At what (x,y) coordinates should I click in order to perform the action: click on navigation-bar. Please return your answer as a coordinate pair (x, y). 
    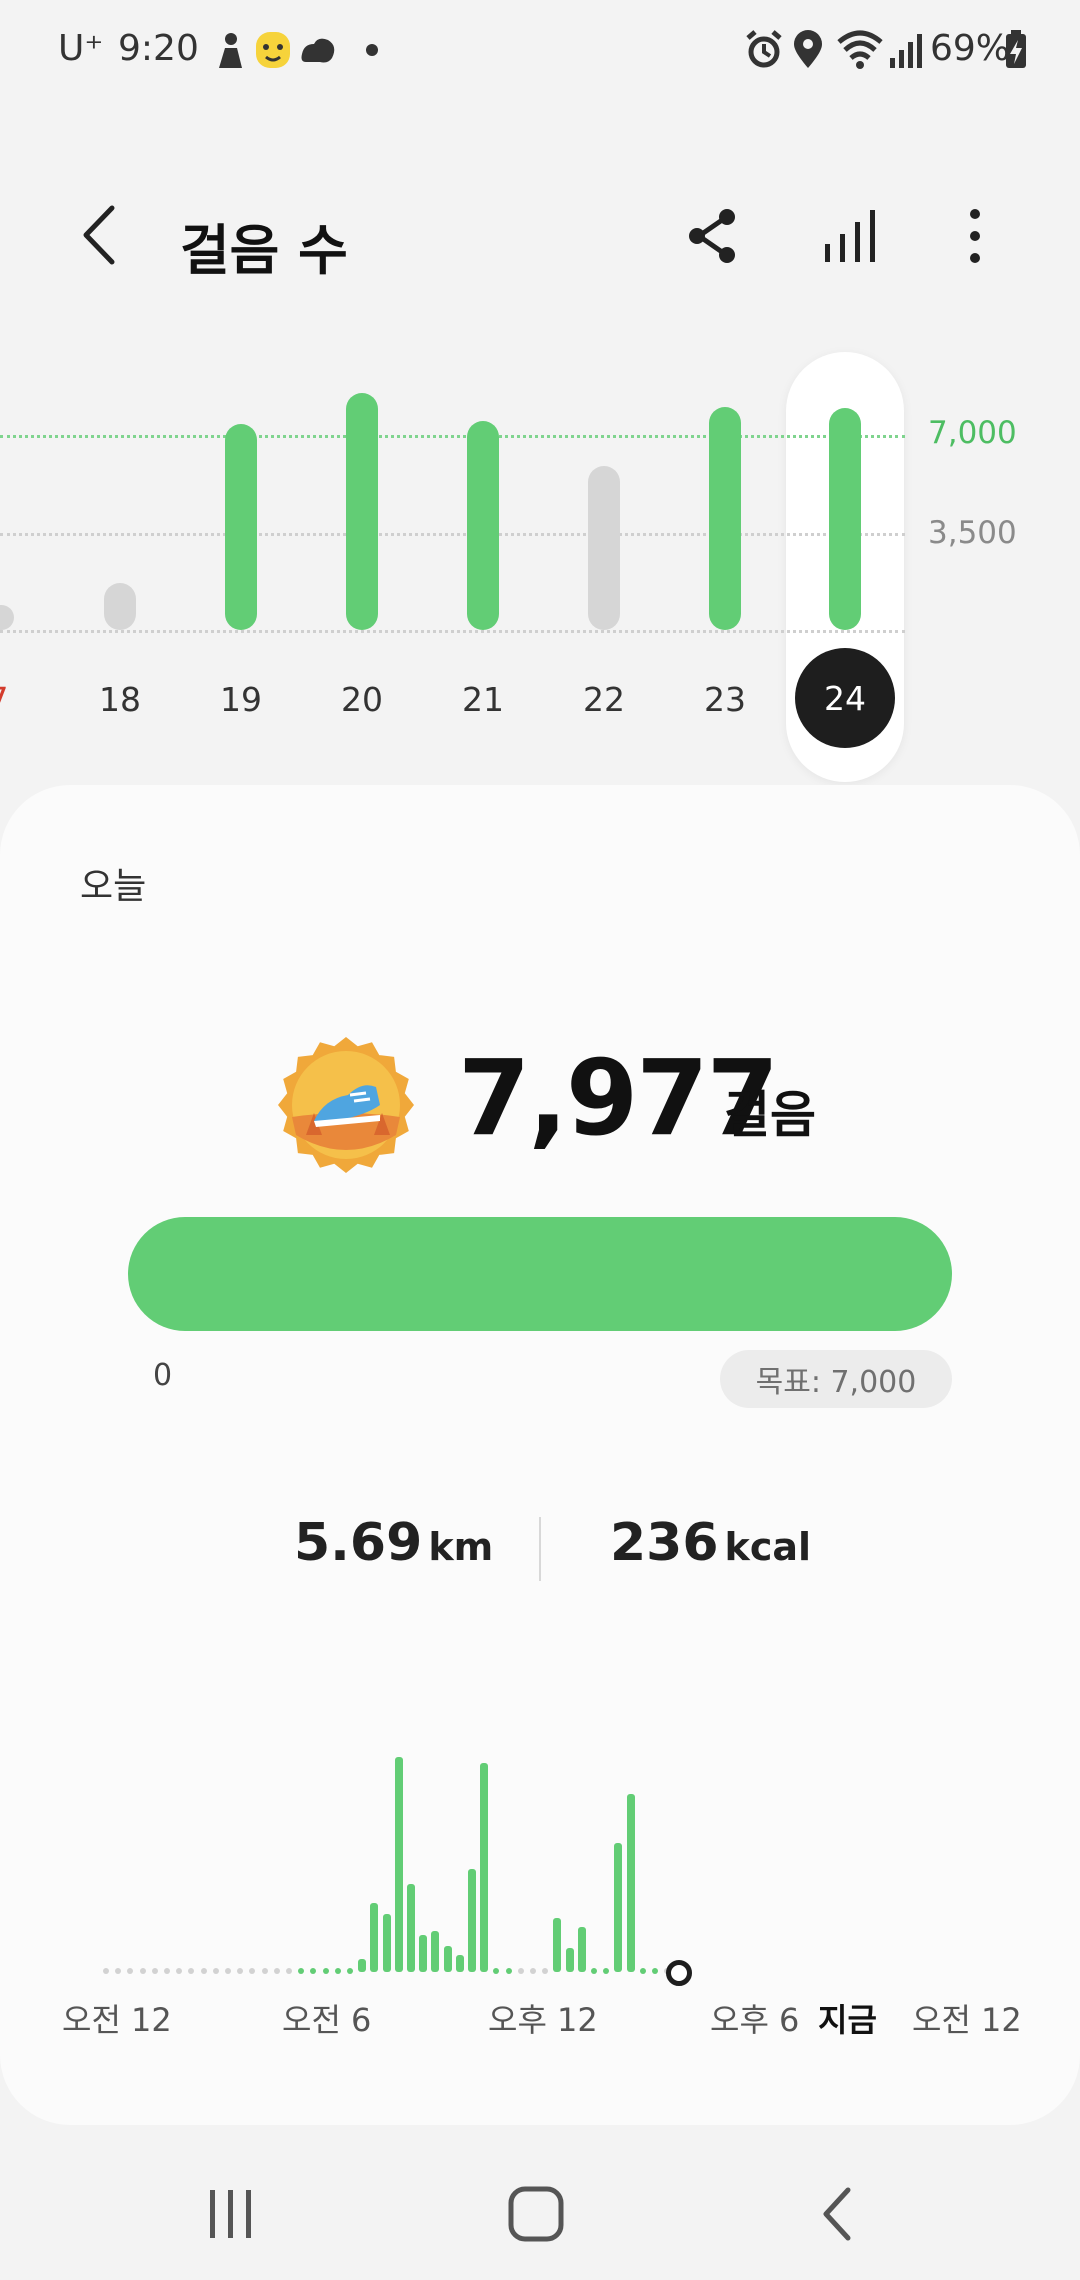
    Looking at the image, I should click on (540, 2215).